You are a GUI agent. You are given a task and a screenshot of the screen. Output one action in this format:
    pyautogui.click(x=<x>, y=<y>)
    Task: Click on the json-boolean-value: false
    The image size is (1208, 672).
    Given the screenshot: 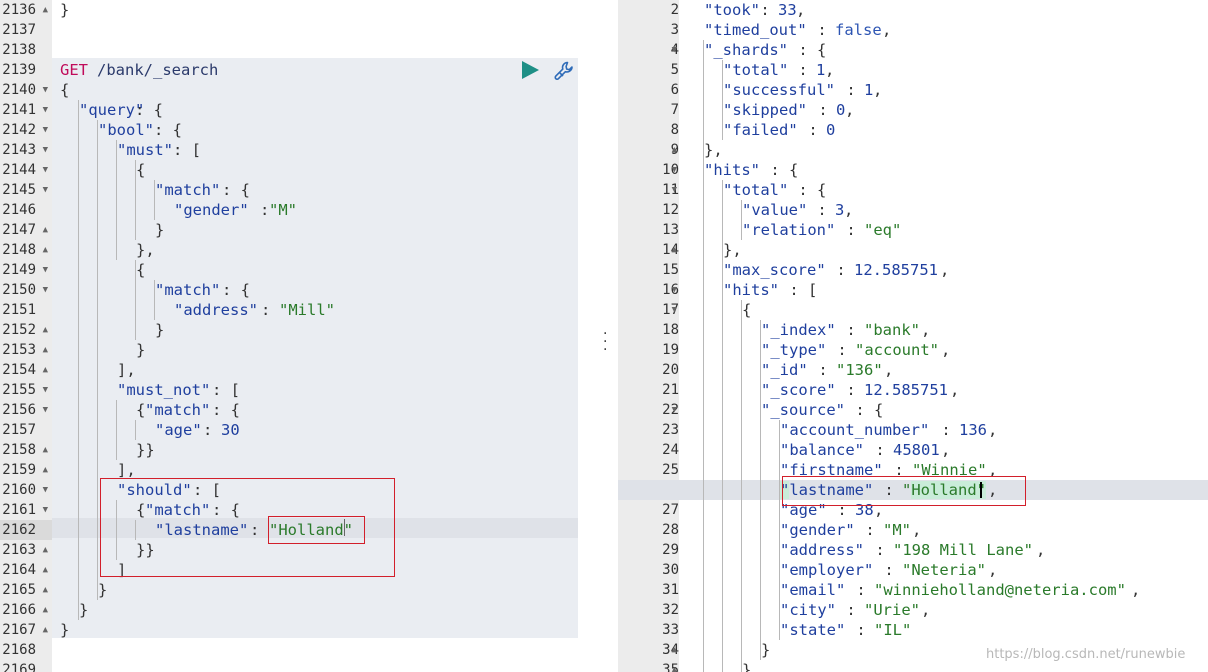 What is the action you would take?
    pyautogui.click(x=858, y=30)
    